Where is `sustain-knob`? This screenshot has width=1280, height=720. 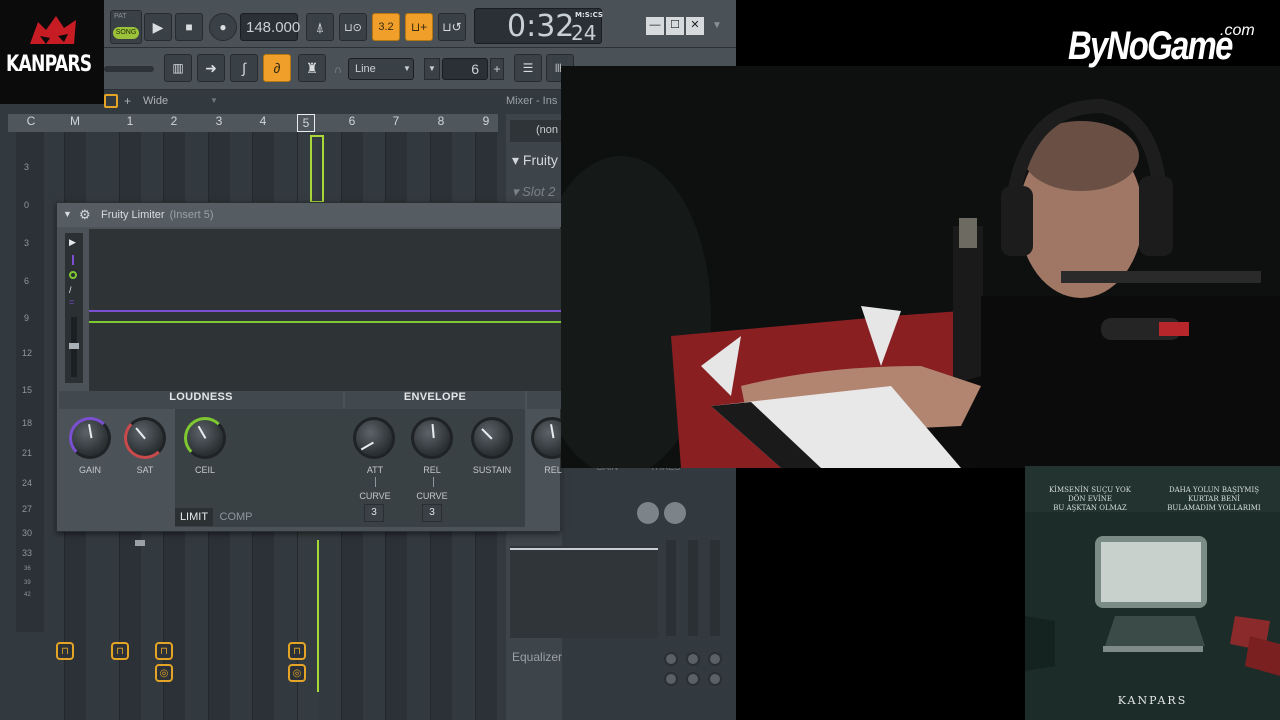 sustain-knob is located at coordinates (492, 438).